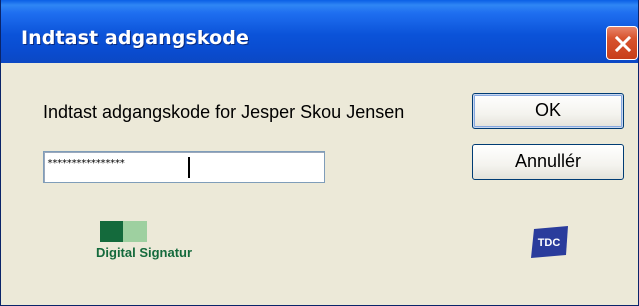  I want to click on digital-signatur-logo: Digital Signatur, so click(166, 246).